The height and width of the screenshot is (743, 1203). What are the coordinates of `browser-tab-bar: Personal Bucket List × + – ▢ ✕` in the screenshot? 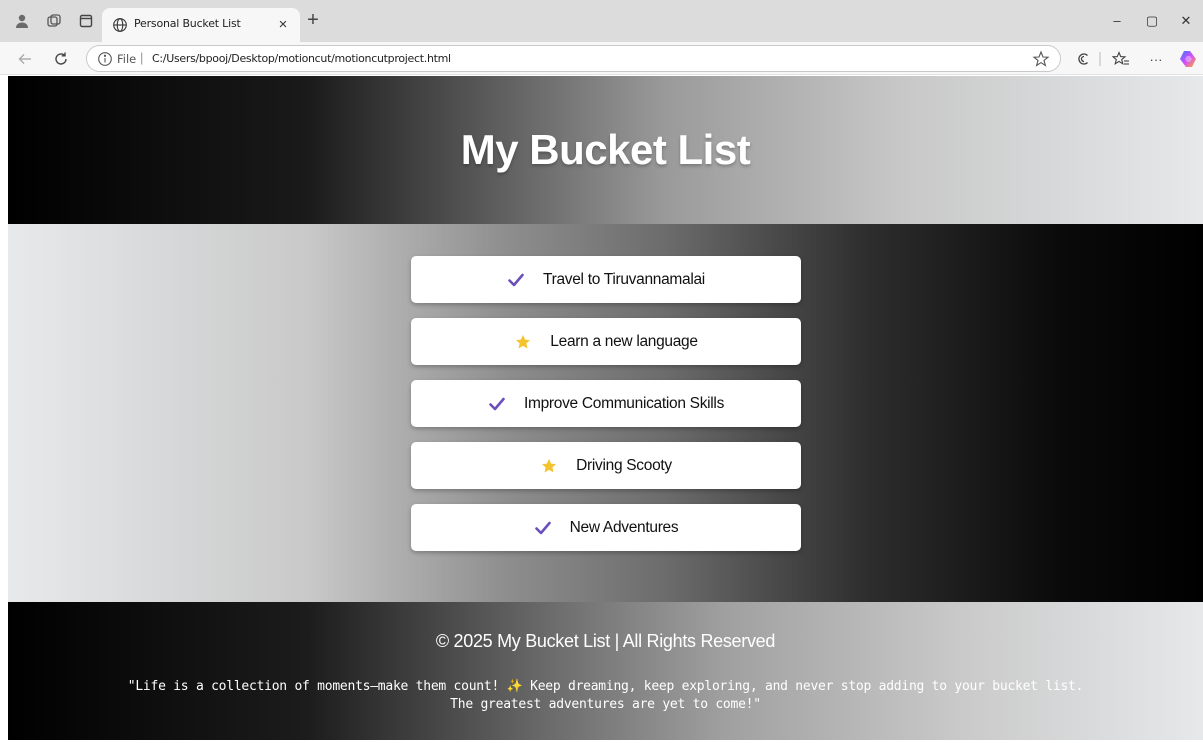 It's located at (601, 21).